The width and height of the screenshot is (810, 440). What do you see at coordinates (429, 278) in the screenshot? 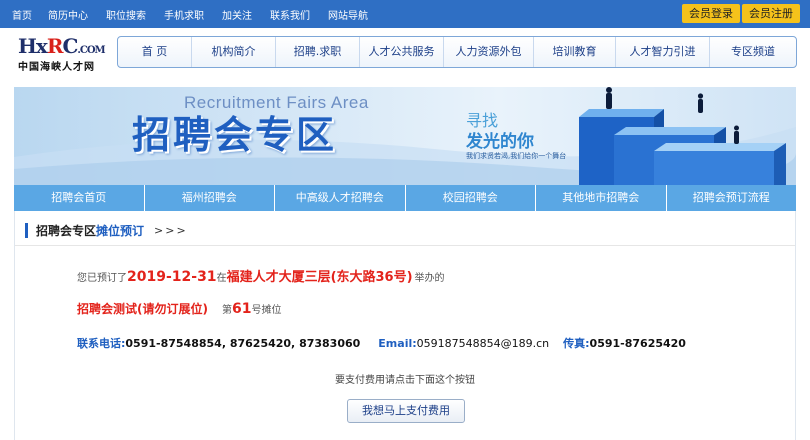
I see `booking-suffix: 举办的` at bounding box center [429, 278].